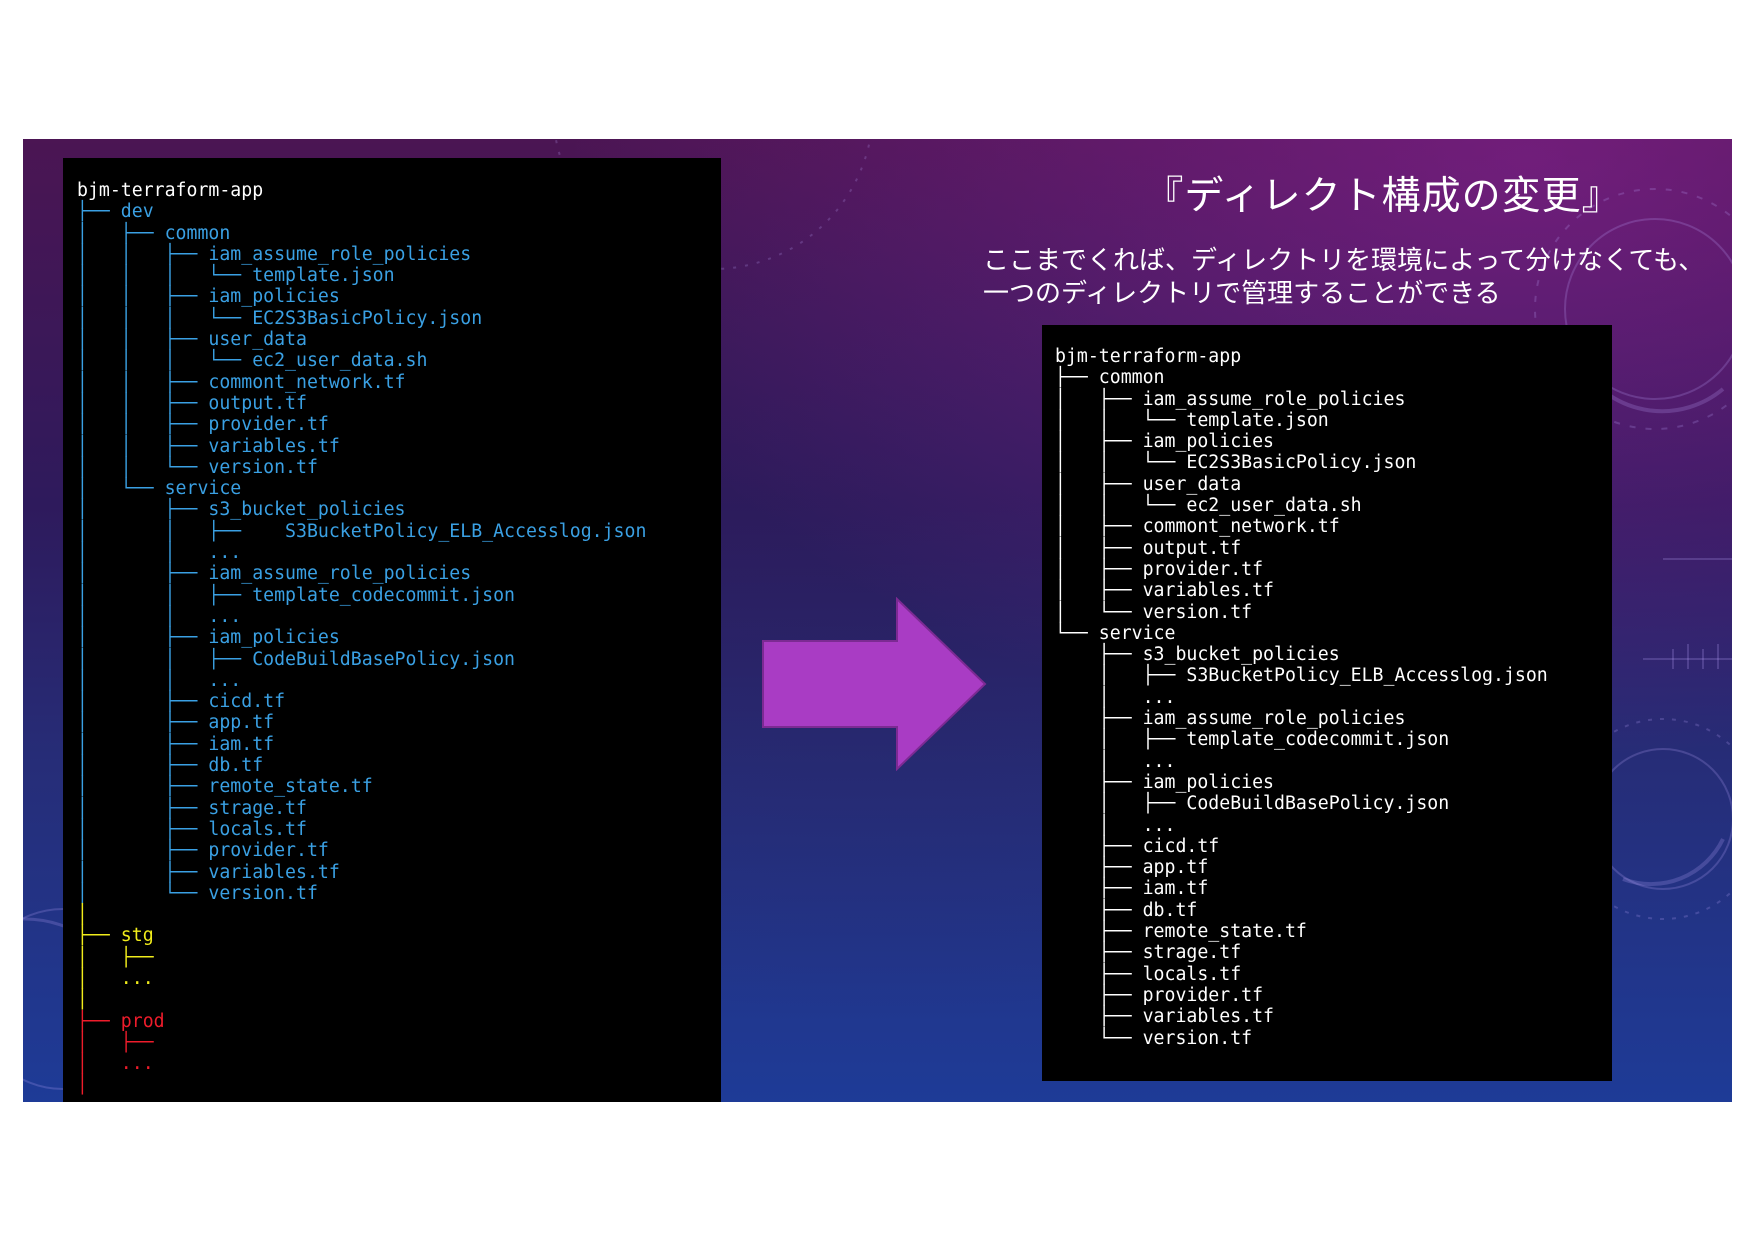  I want to click on tree-line: │ ├── app.tf, so click(176, 723).